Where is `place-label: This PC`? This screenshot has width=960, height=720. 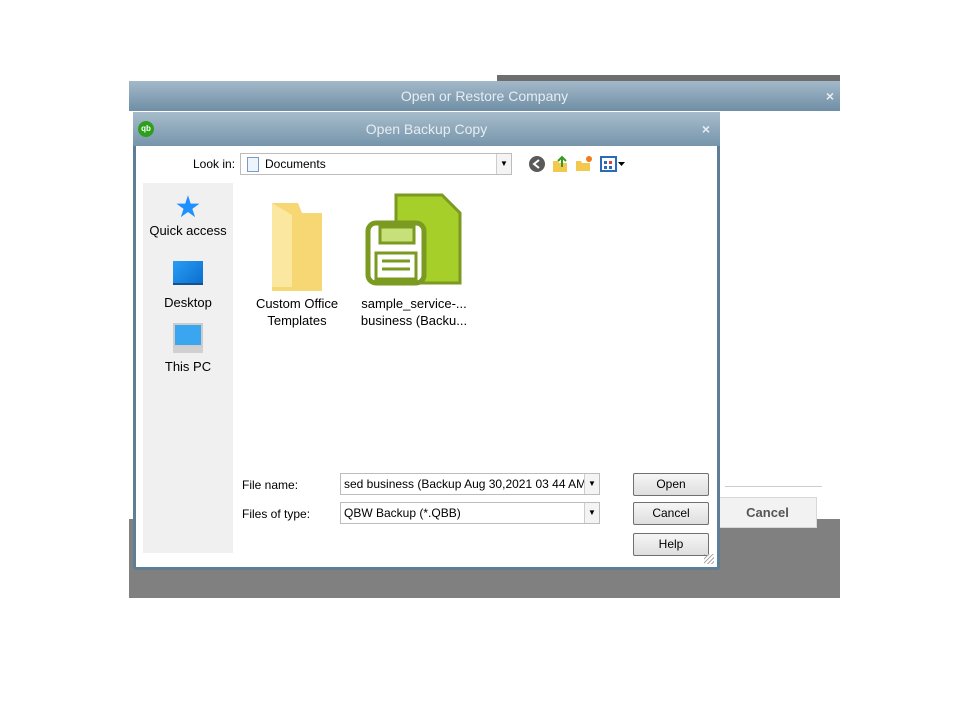
place-label: This PC is located at coordinates (188, 366).